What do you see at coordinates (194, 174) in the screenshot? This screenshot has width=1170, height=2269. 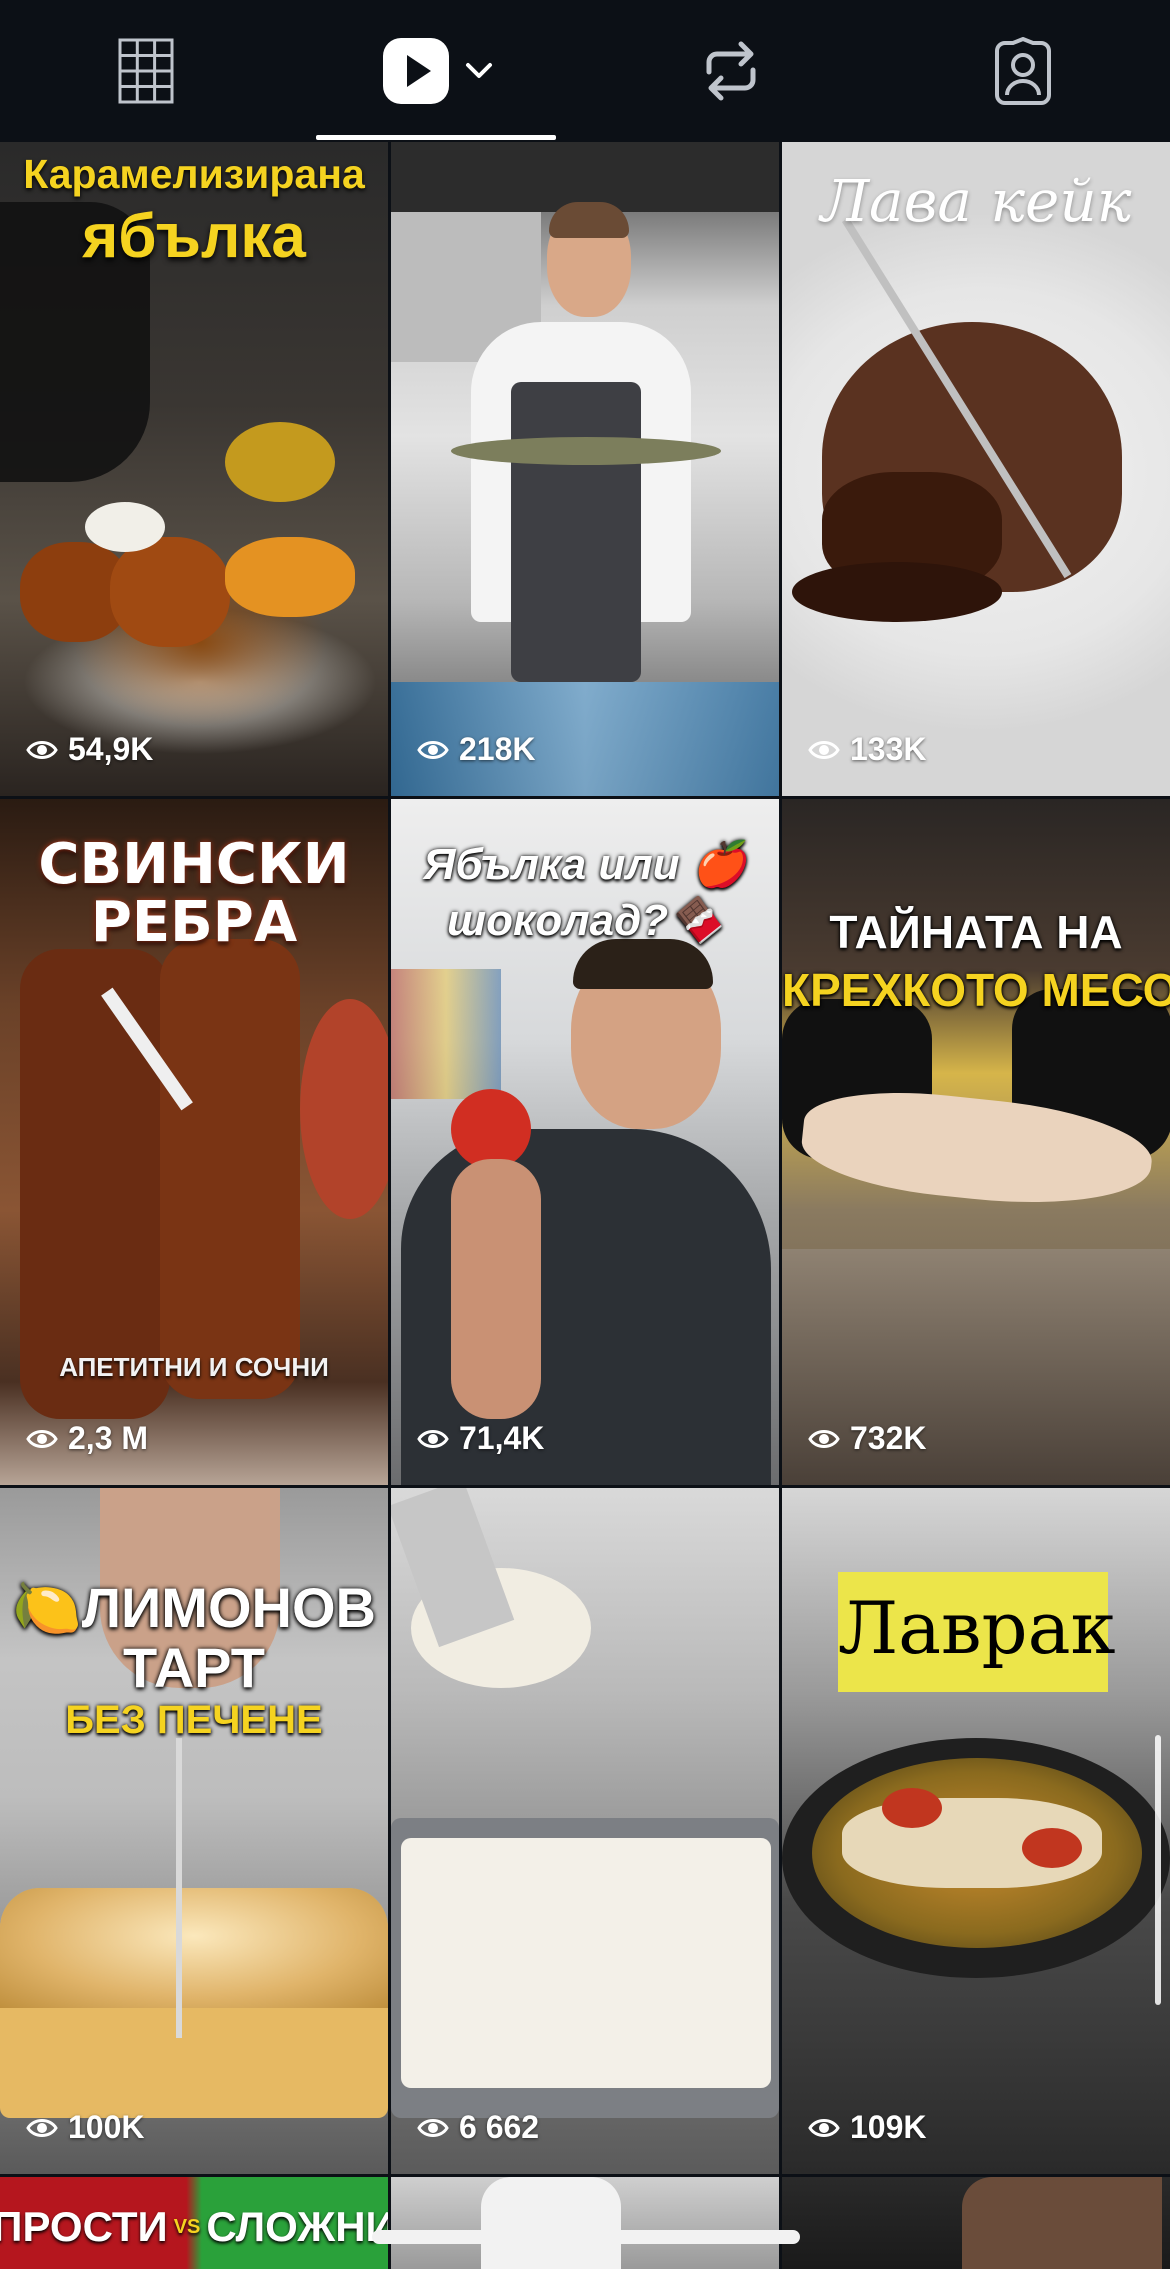 I see `tile-title-line1: Карамелизирана` at bounding box center [194, 174].